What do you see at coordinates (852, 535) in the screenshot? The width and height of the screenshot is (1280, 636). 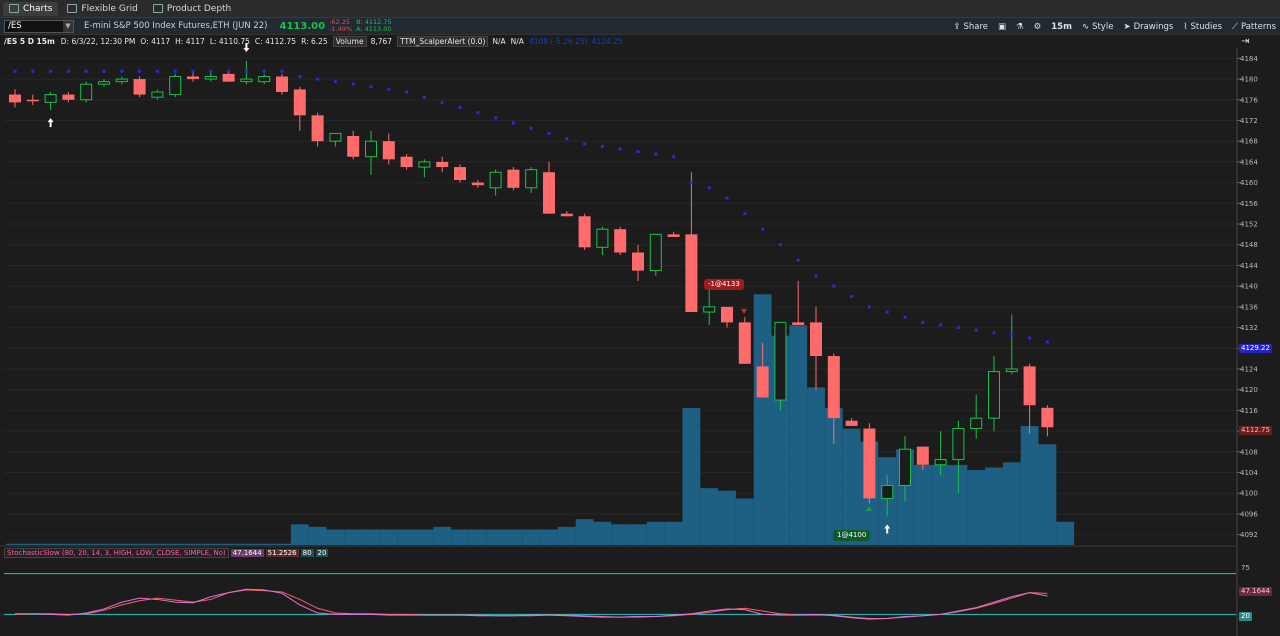 I see `buy-trade-label: 1@4100` at bounding box center [852, 535].